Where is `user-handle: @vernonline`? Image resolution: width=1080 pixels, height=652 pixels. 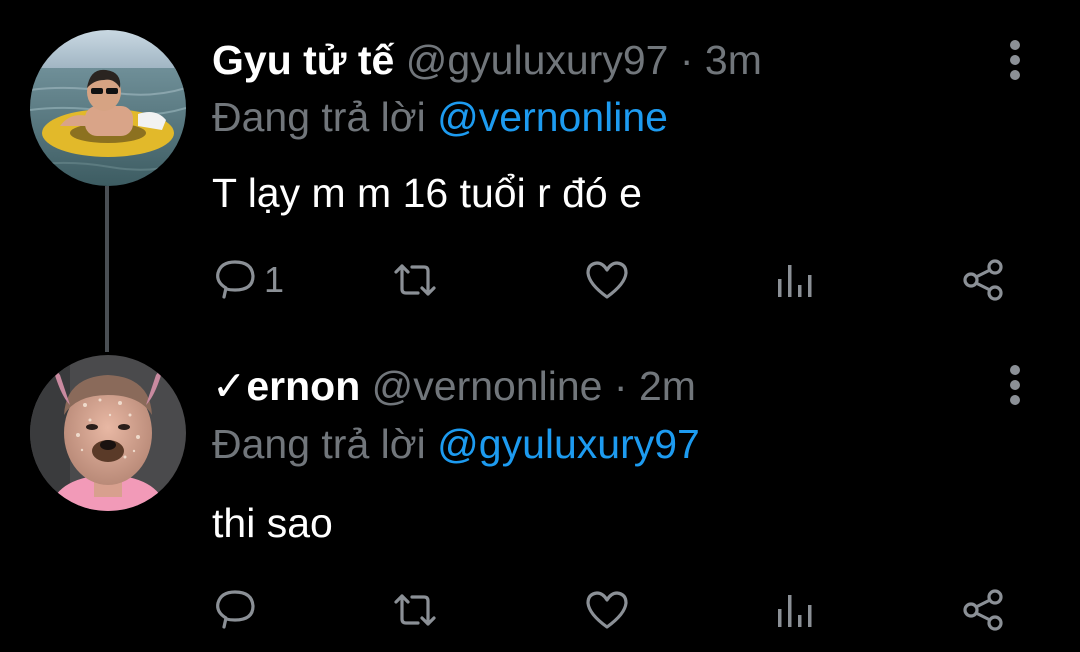
user-handle: @vernonline is located at coordinates (487, 386).